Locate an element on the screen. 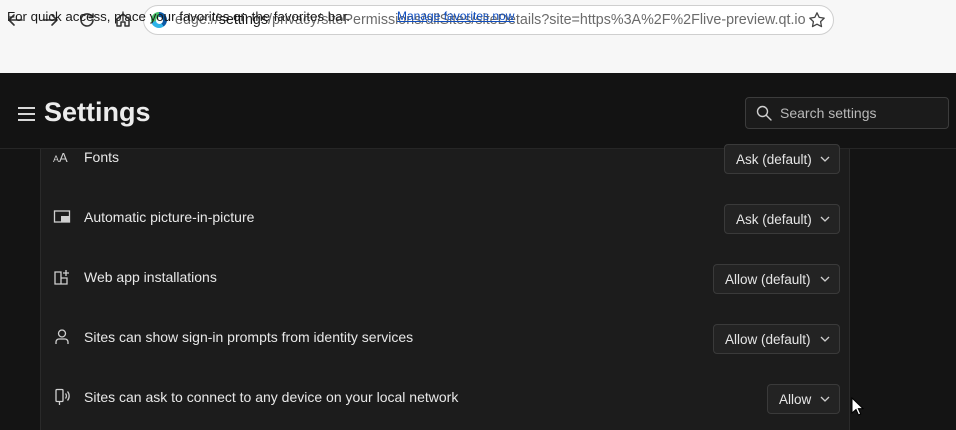 This screenshot has height=430, width=956. app-install-icon is located at coordinates (61, 277).